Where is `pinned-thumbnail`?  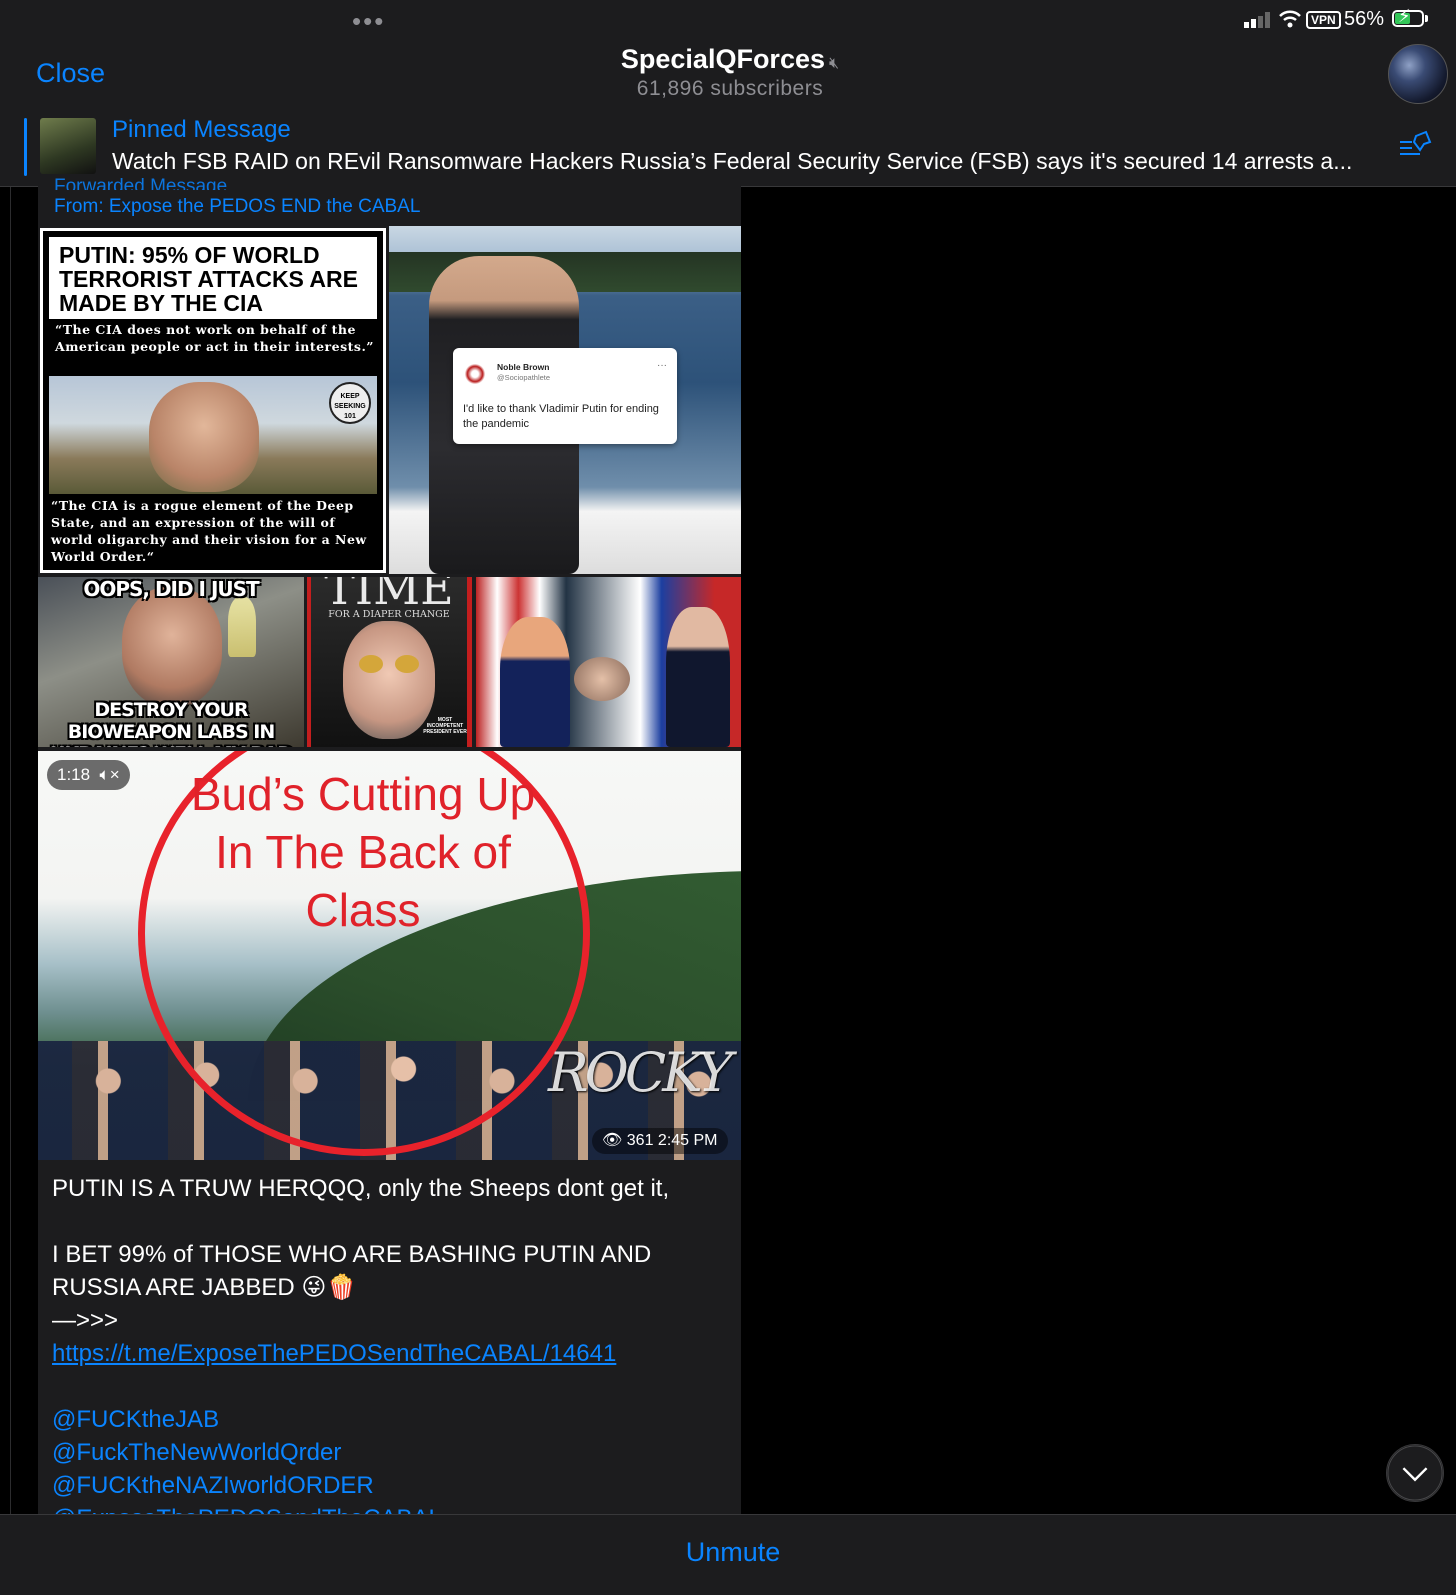
pinned-thumbnail is located at coordinates (68, 146).